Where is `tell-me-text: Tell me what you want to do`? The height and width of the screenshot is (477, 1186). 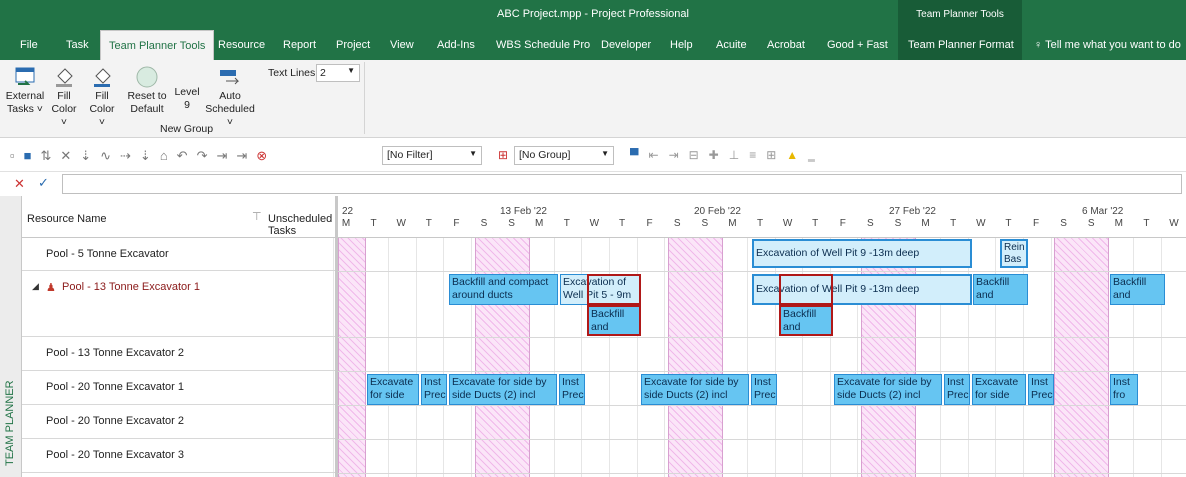 tell-me-text: Tell me what you want to do is located at coordinates (1113, 45).